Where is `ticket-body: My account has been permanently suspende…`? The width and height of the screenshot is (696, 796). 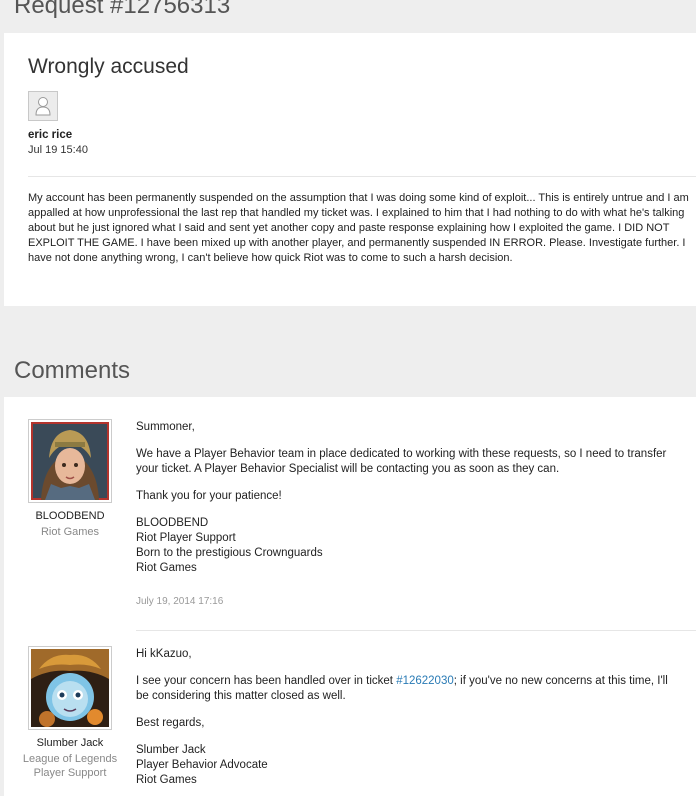 ticket-body: My account has been permanently suspende… is located at coordinates (358, 228).